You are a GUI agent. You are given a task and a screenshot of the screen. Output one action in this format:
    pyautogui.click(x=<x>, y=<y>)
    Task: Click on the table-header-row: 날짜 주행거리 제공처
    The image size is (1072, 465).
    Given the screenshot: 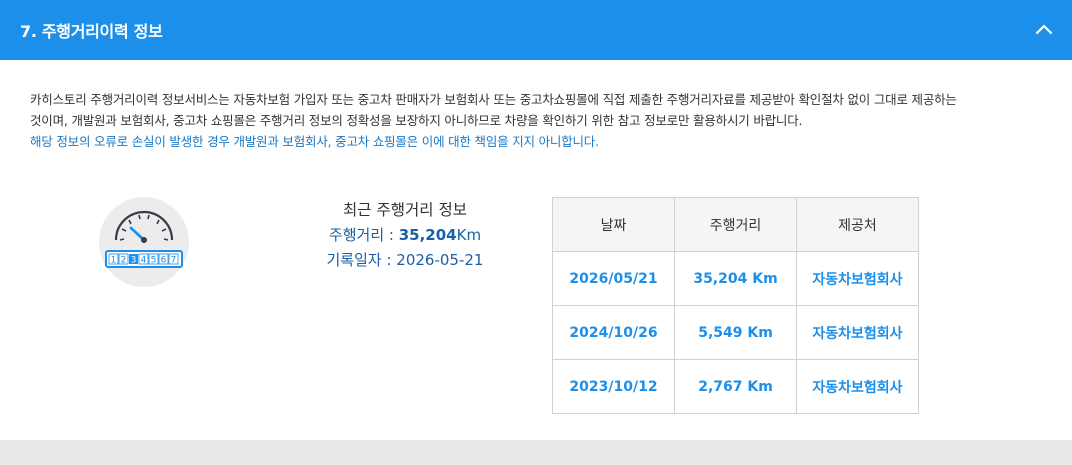 What is the action you would take?
    pyautogui.click(x=735, y=224)
    